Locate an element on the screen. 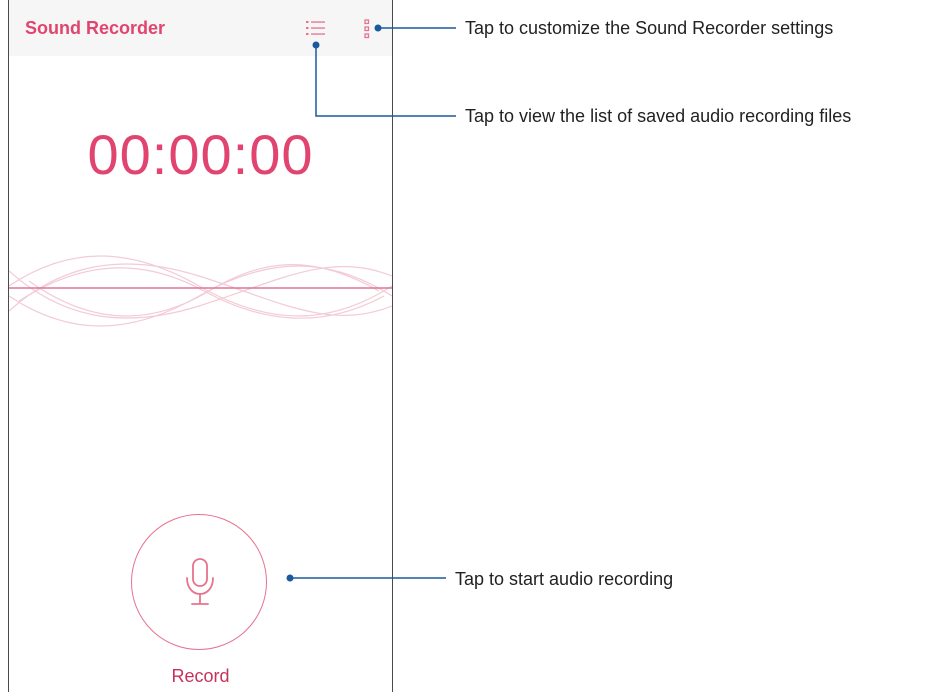 The image size is (926, 692). more-options-button is located at coordinates (367, 29).